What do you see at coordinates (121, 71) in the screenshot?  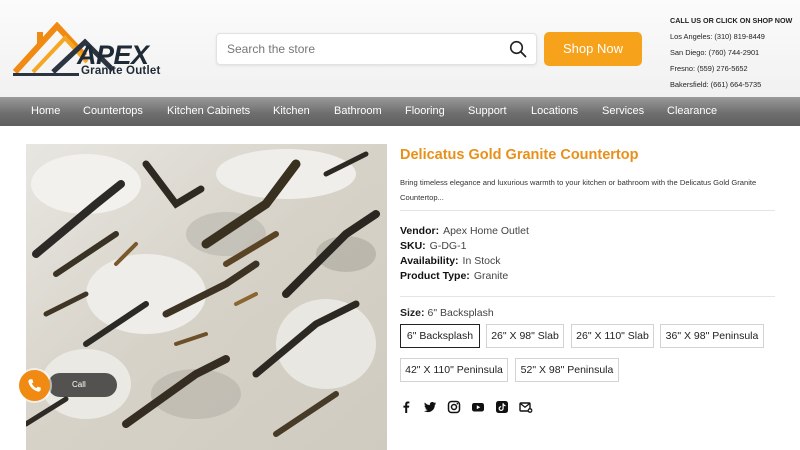 I see `logo-subtitle: Granite Outlet` at bounding box center [121, 71].